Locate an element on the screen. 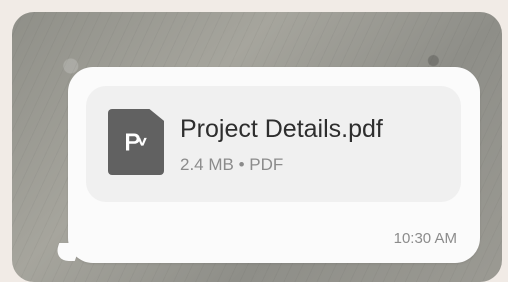 The width and height of the screenshot is (508, 282). file-name: Project Details.pdf is located at coordinates (281, 129).